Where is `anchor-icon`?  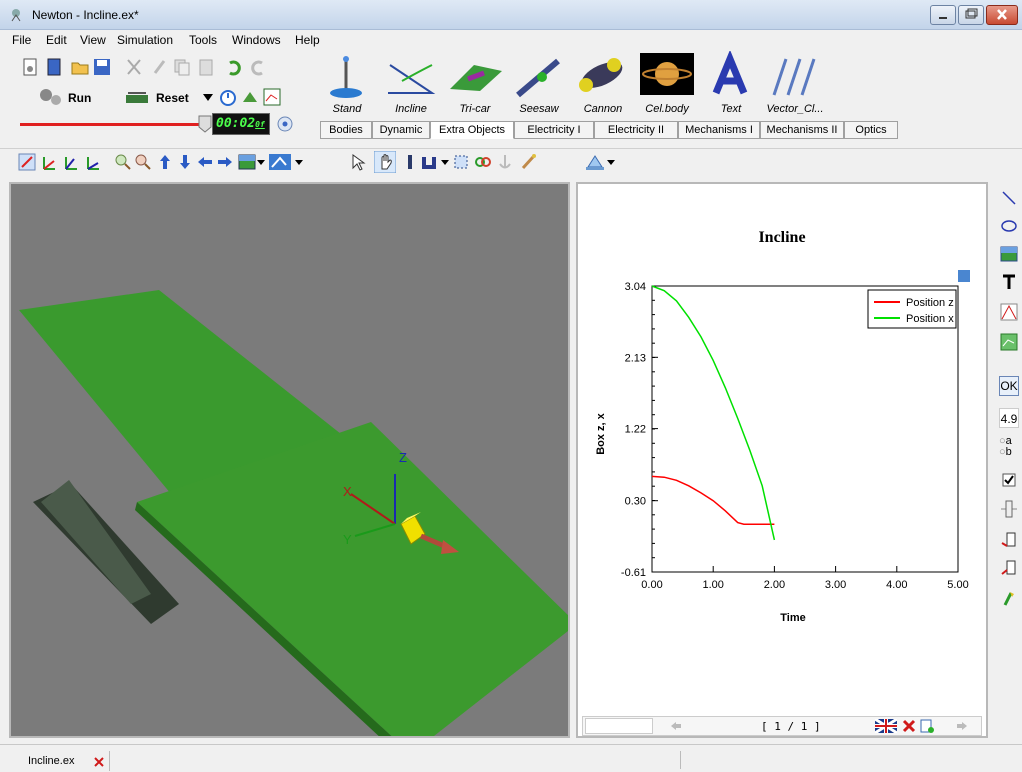
anchor-icon is located at coordinates (505, 162).